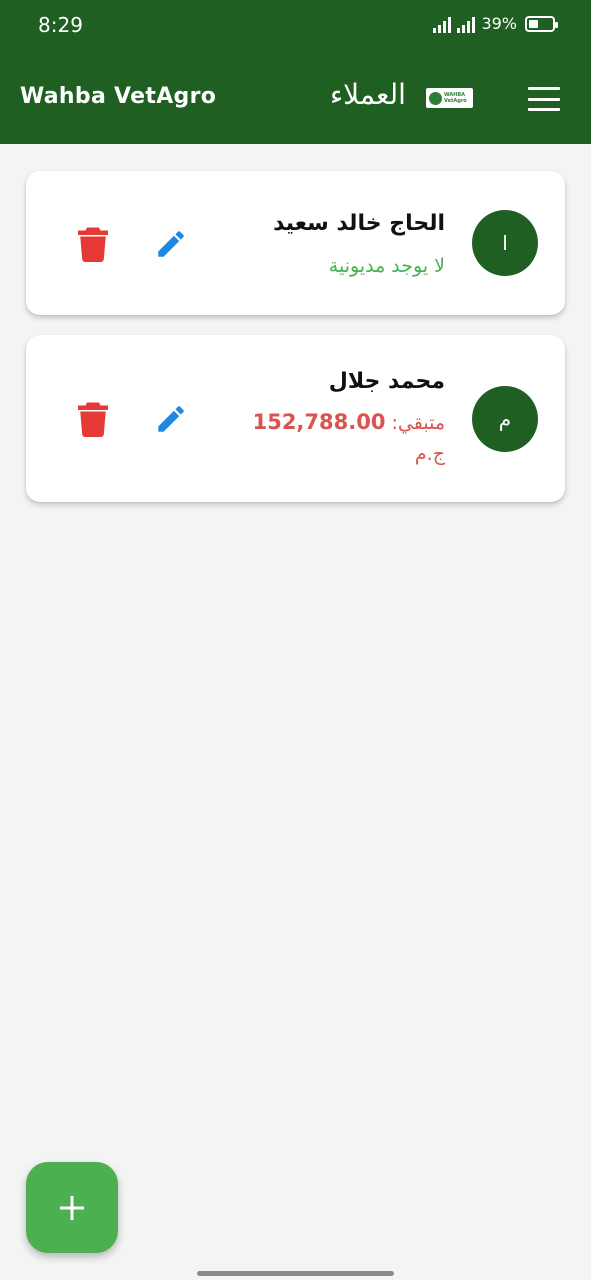  Describe the element at coordinates (466, 24) in the screenshot. I see `cellular-signal-icon` at that location.